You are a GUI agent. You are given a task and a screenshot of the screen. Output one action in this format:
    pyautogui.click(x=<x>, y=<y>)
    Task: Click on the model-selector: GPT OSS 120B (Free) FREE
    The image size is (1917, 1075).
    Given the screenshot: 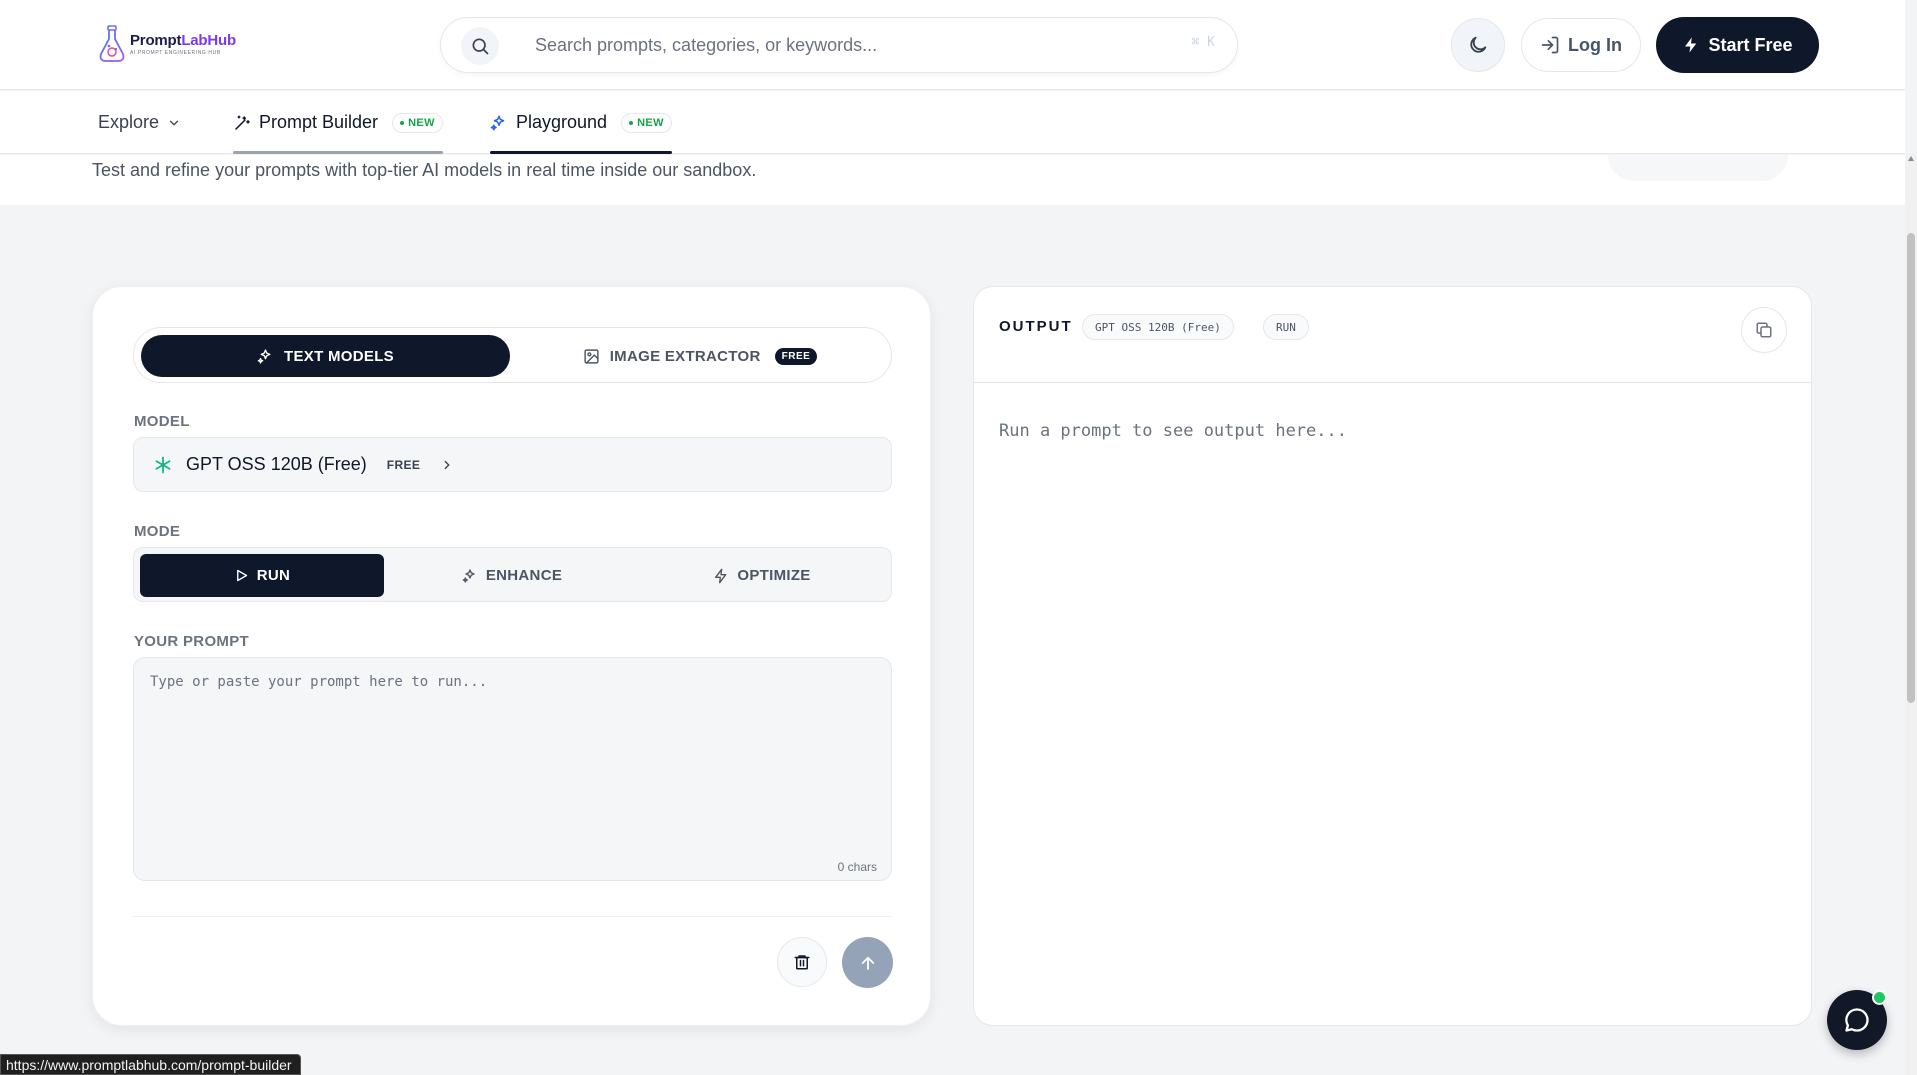 What is the action you would take?
    pyautogui.click(x=512, y=464)
    